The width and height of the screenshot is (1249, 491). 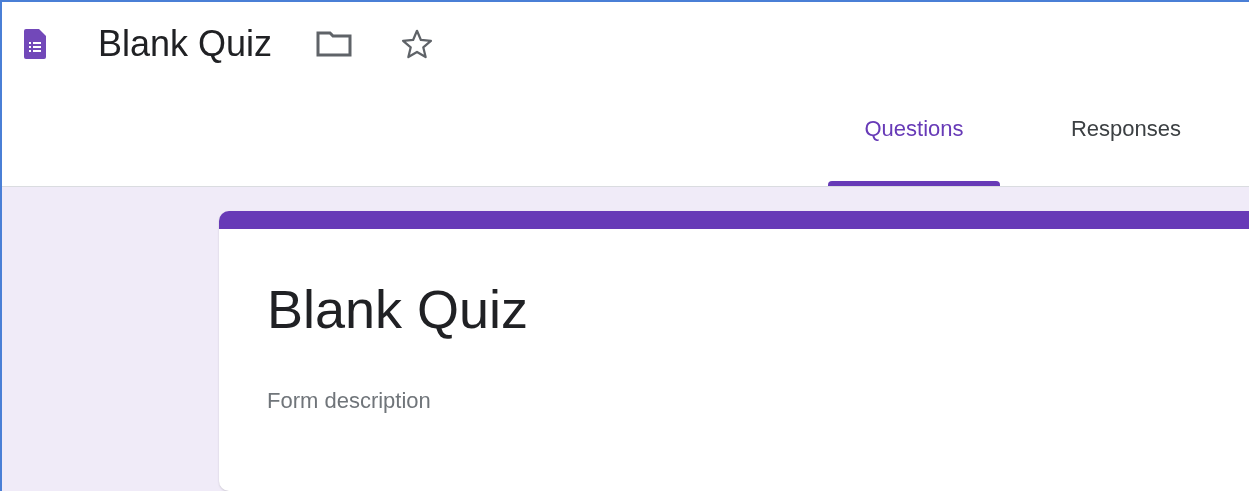 I want to click on folder-icon, so click(x=334, y=43).